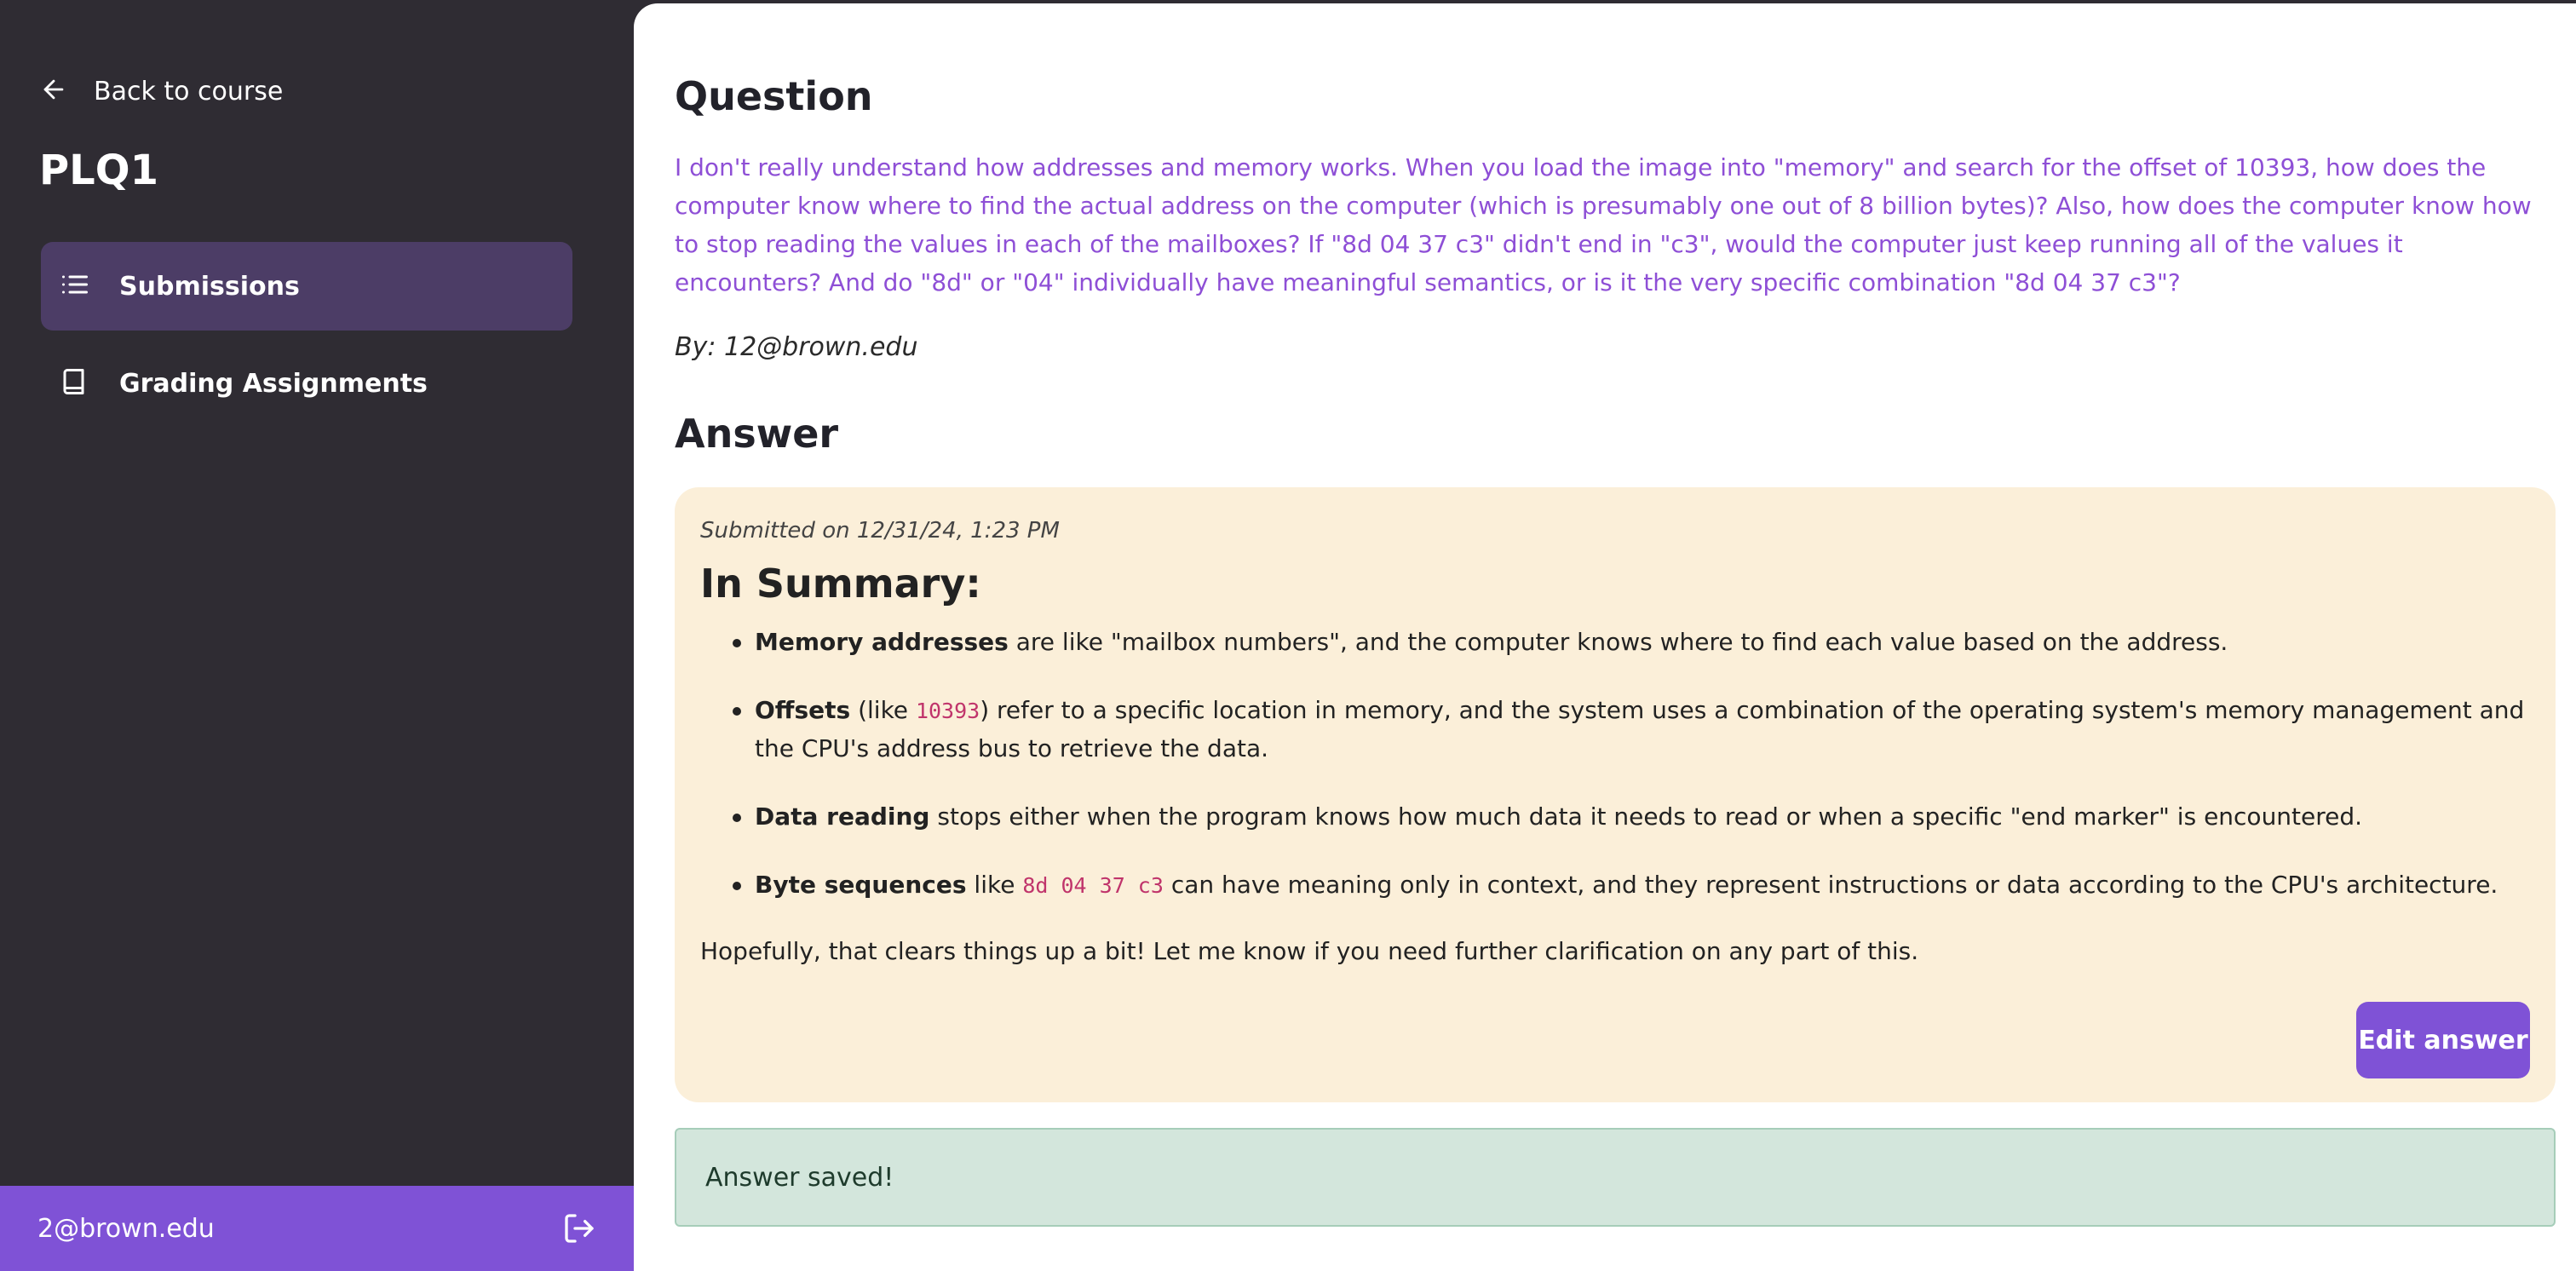  I want to click on summary-title: In Summary:, so click(841, 584).